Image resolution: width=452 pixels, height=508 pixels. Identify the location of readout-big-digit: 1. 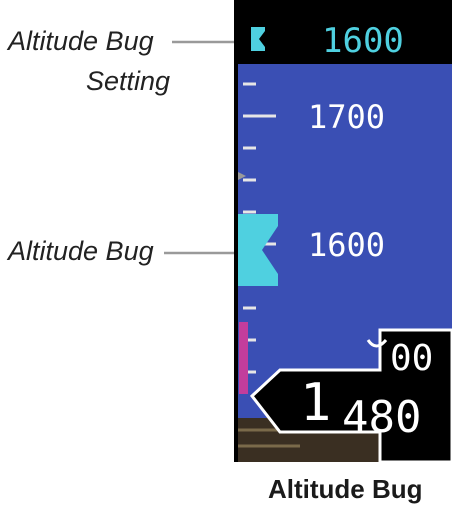
(315, 403).